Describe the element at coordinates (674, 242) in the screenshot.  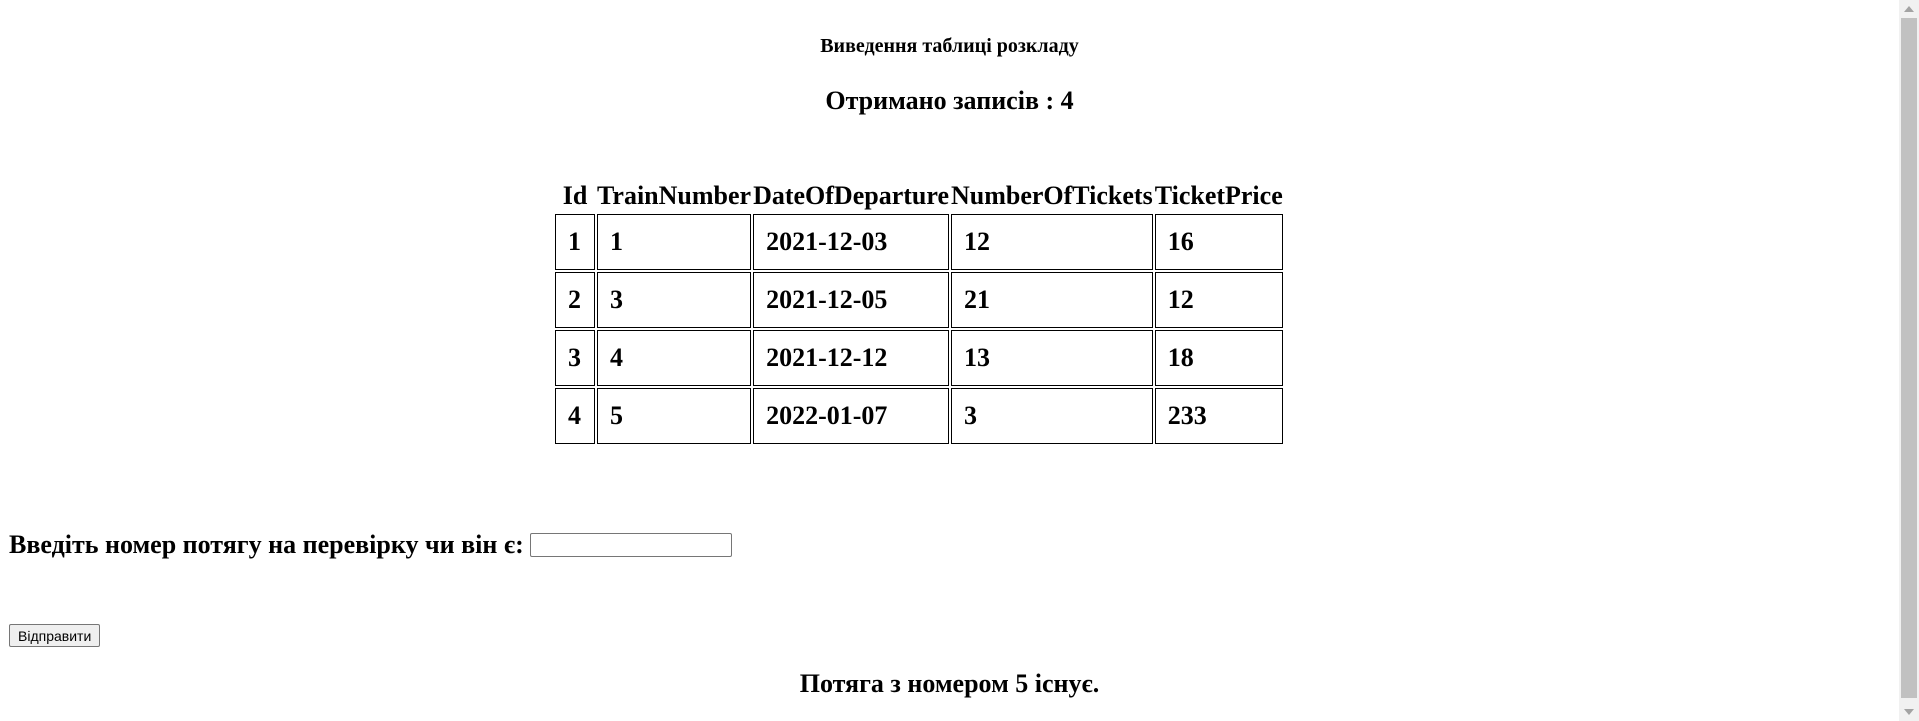
I see `cell-train-number: 1` at that location.